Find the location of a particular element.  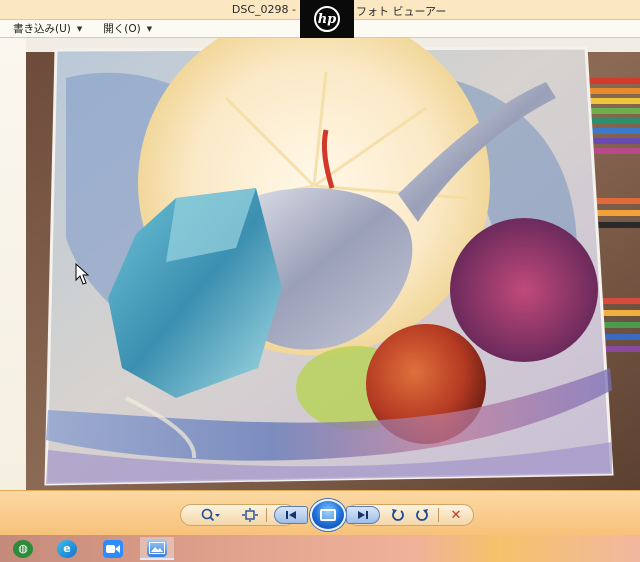

photo-viewer-icon is located at coordinates (157, 547).